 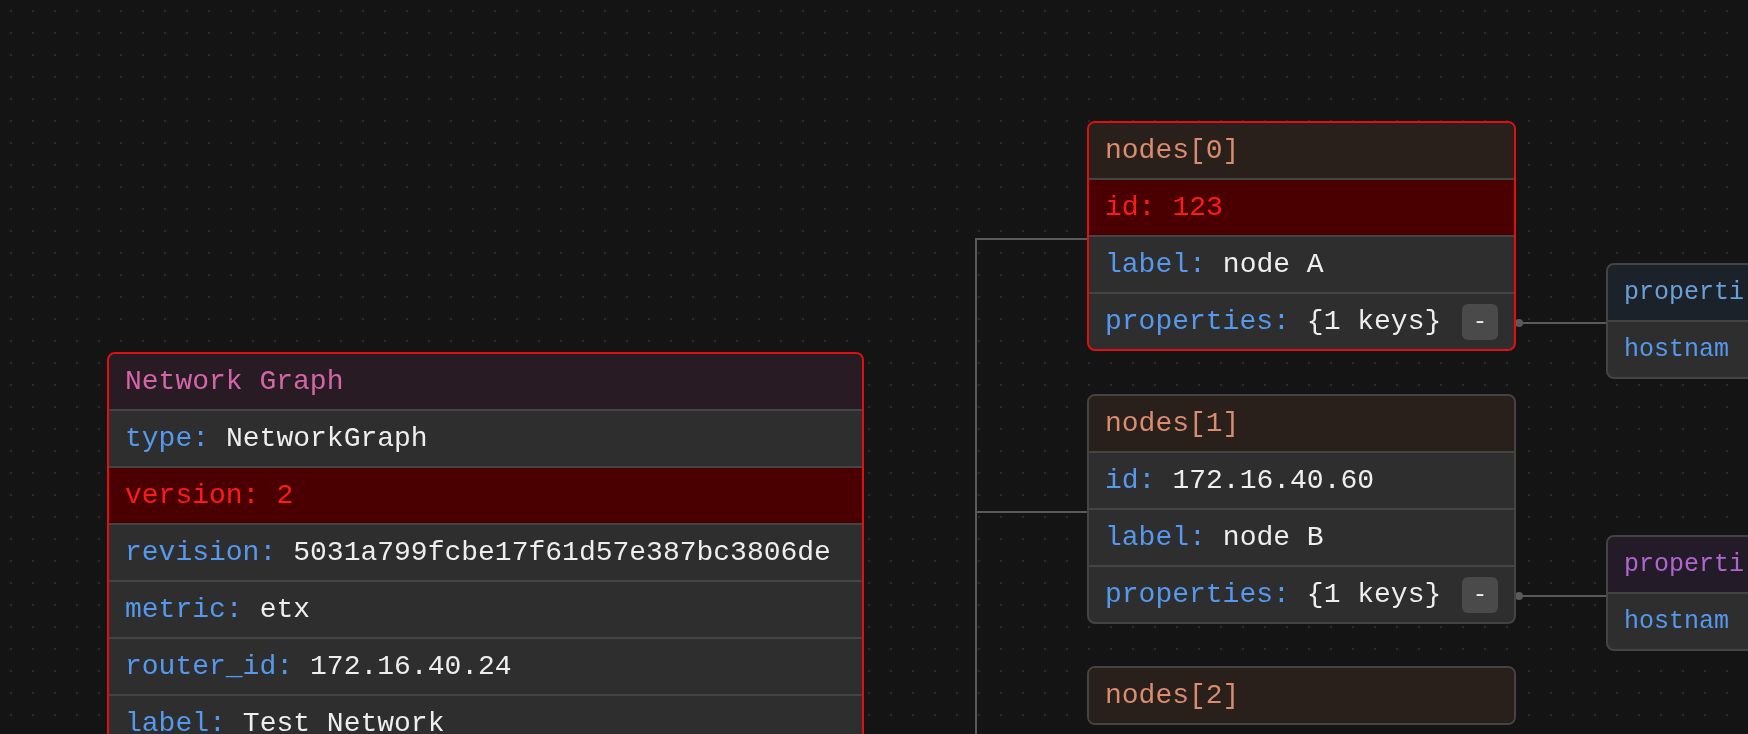 I want to click on card-title: nodes[2], so click(x=1172, y=695).